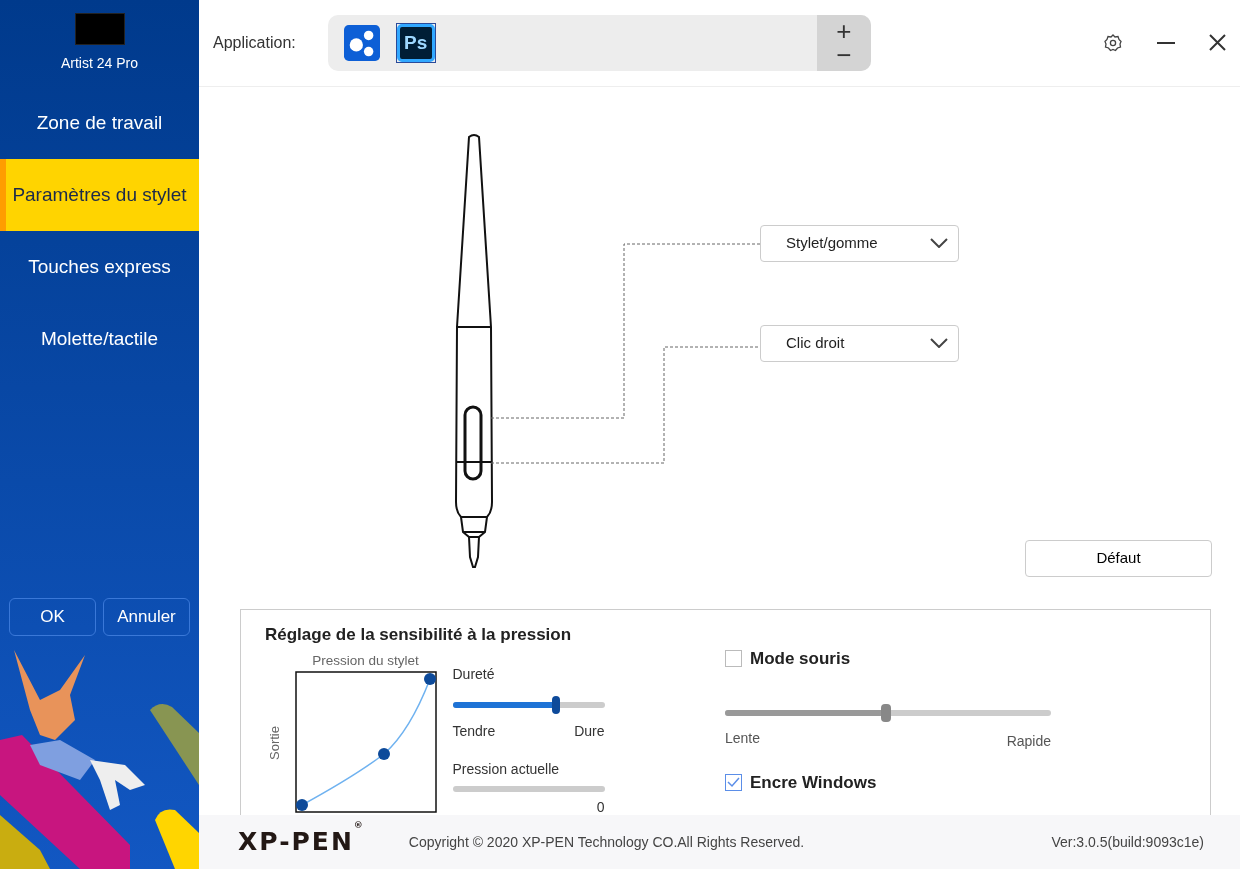 This screenshot has height=869, width=1240. What do you see at coordinates (254, 42) in the screenshot?
I see `application-label: Application:` at bounding box center [254, 42].